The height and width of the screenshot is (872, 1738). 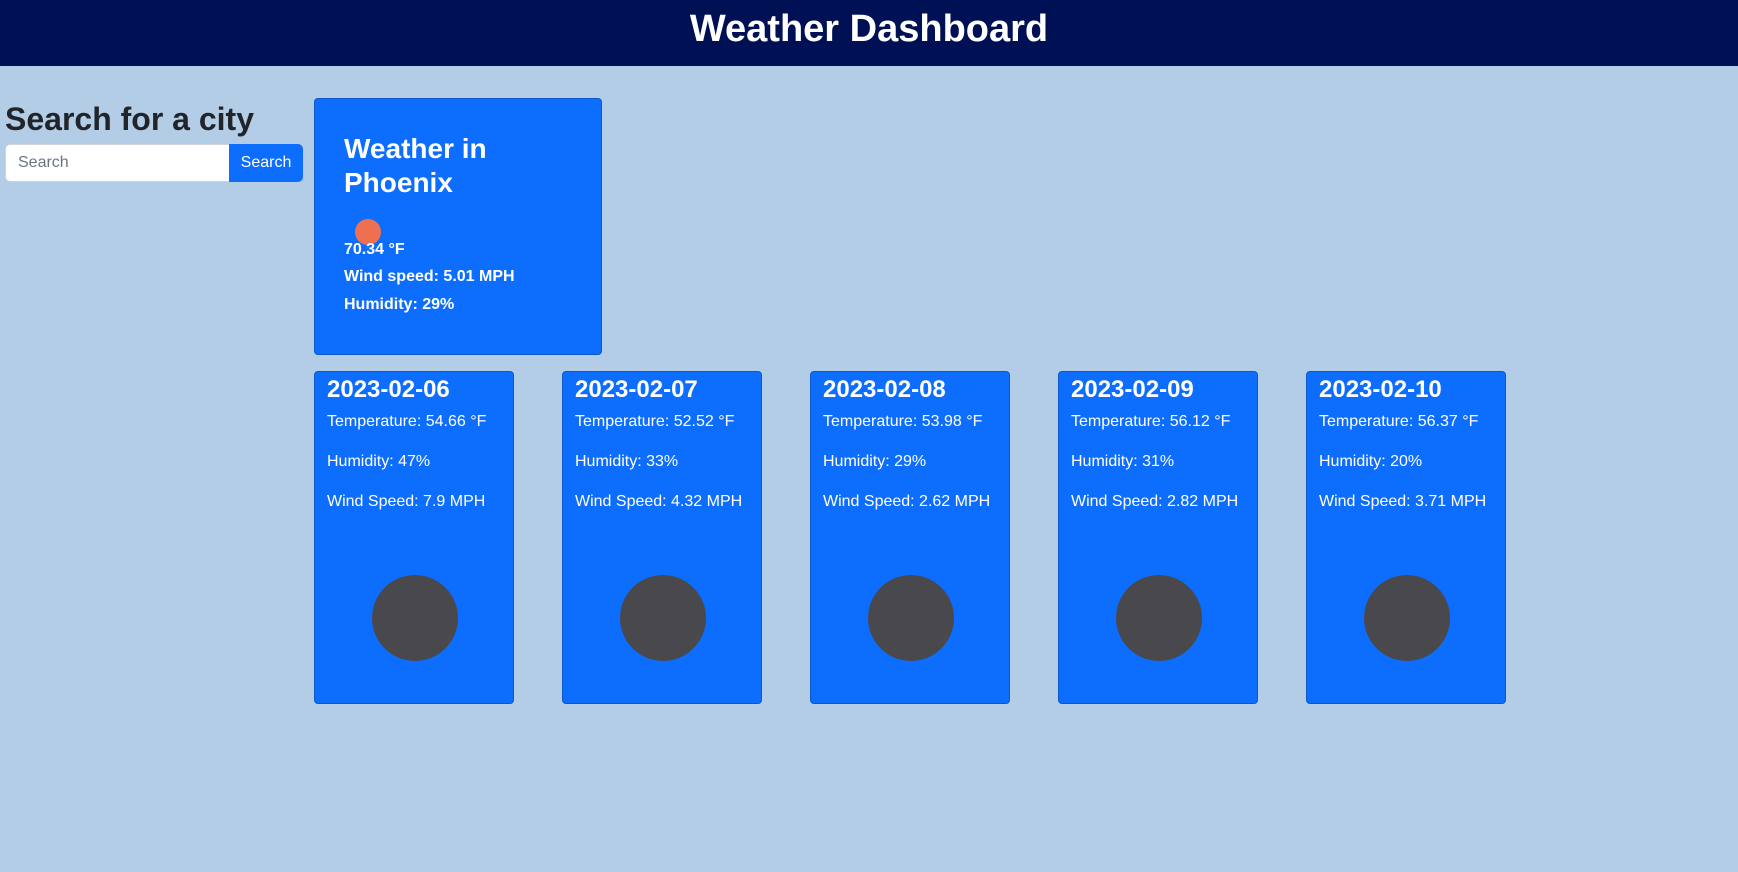 I want to click on forecast-date: 2023-02-10, so click(x=1380, y=389).